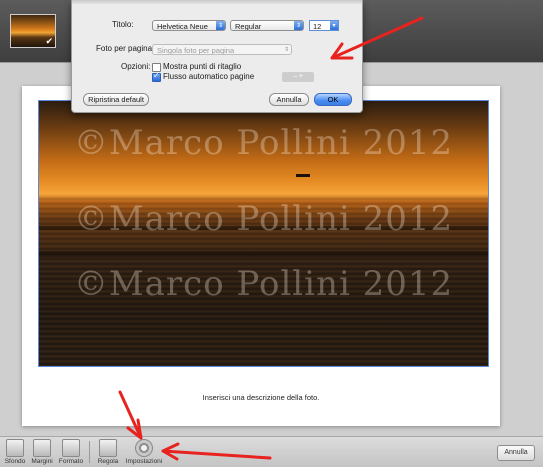 The image size is (543, 467). I want to click on arrow-to-gear, so click(130, 415).